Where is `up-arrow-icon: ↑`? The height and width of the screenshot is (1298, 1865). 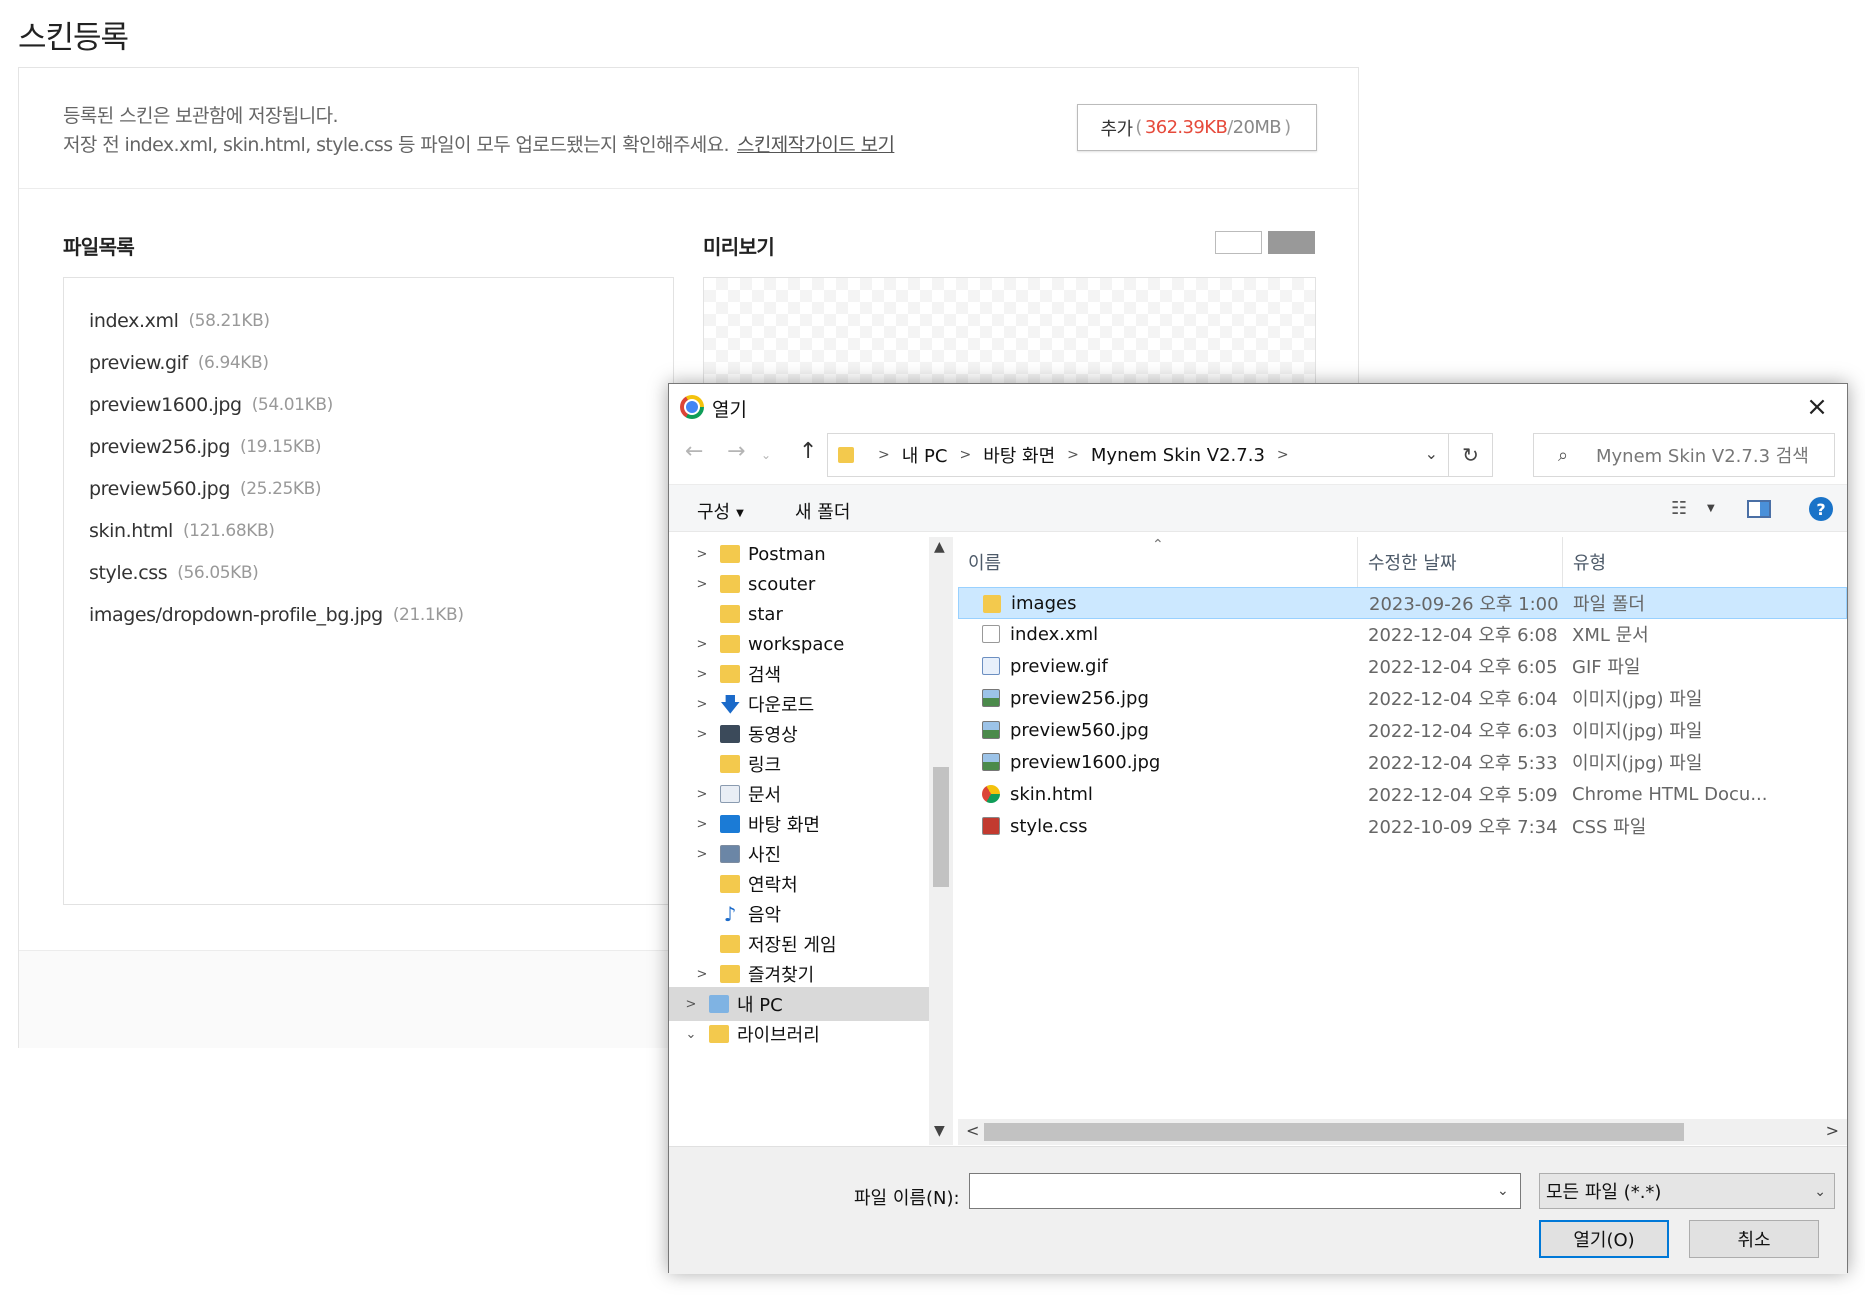
up-arrow-icon: ↑ is located at coordinates (808, 451).